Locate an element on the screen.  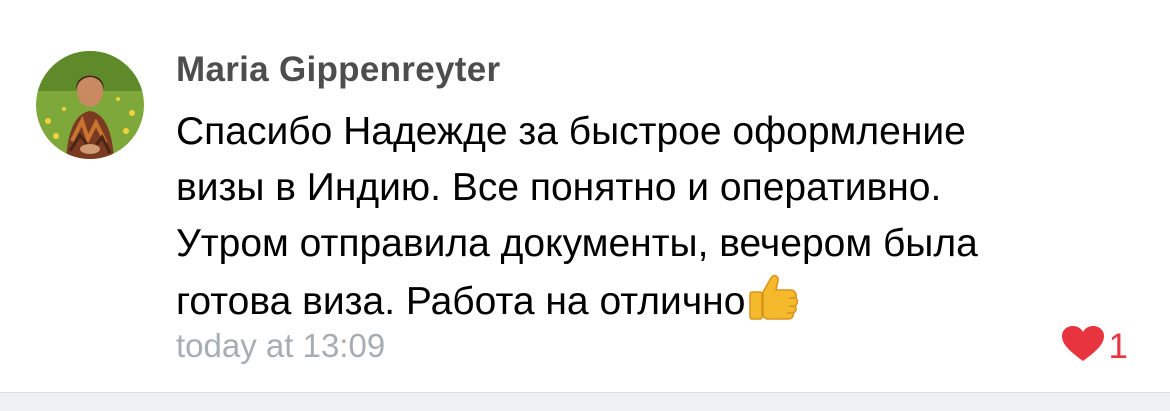
avatar-photo is located at coordinates (90, 105).